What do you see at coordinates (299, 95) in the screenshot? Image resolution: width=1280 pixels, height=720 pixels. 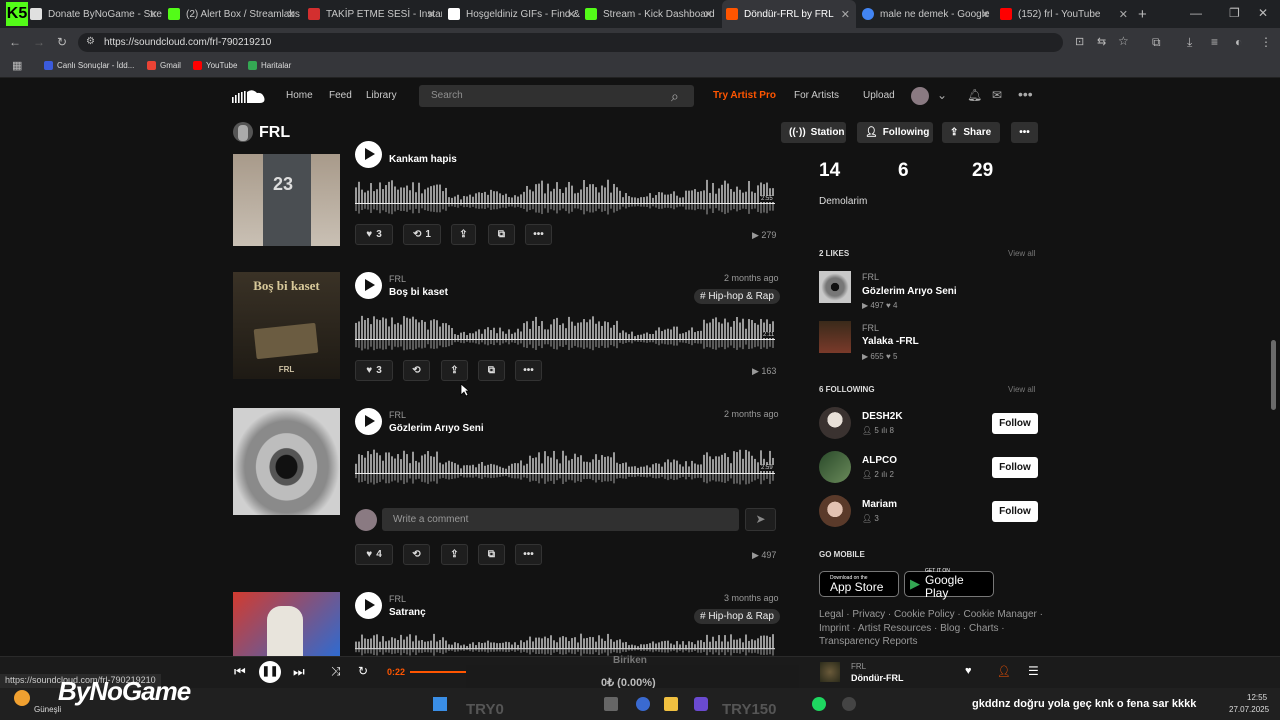 I see `nav-home: Home` at bounding box center [299, 95].